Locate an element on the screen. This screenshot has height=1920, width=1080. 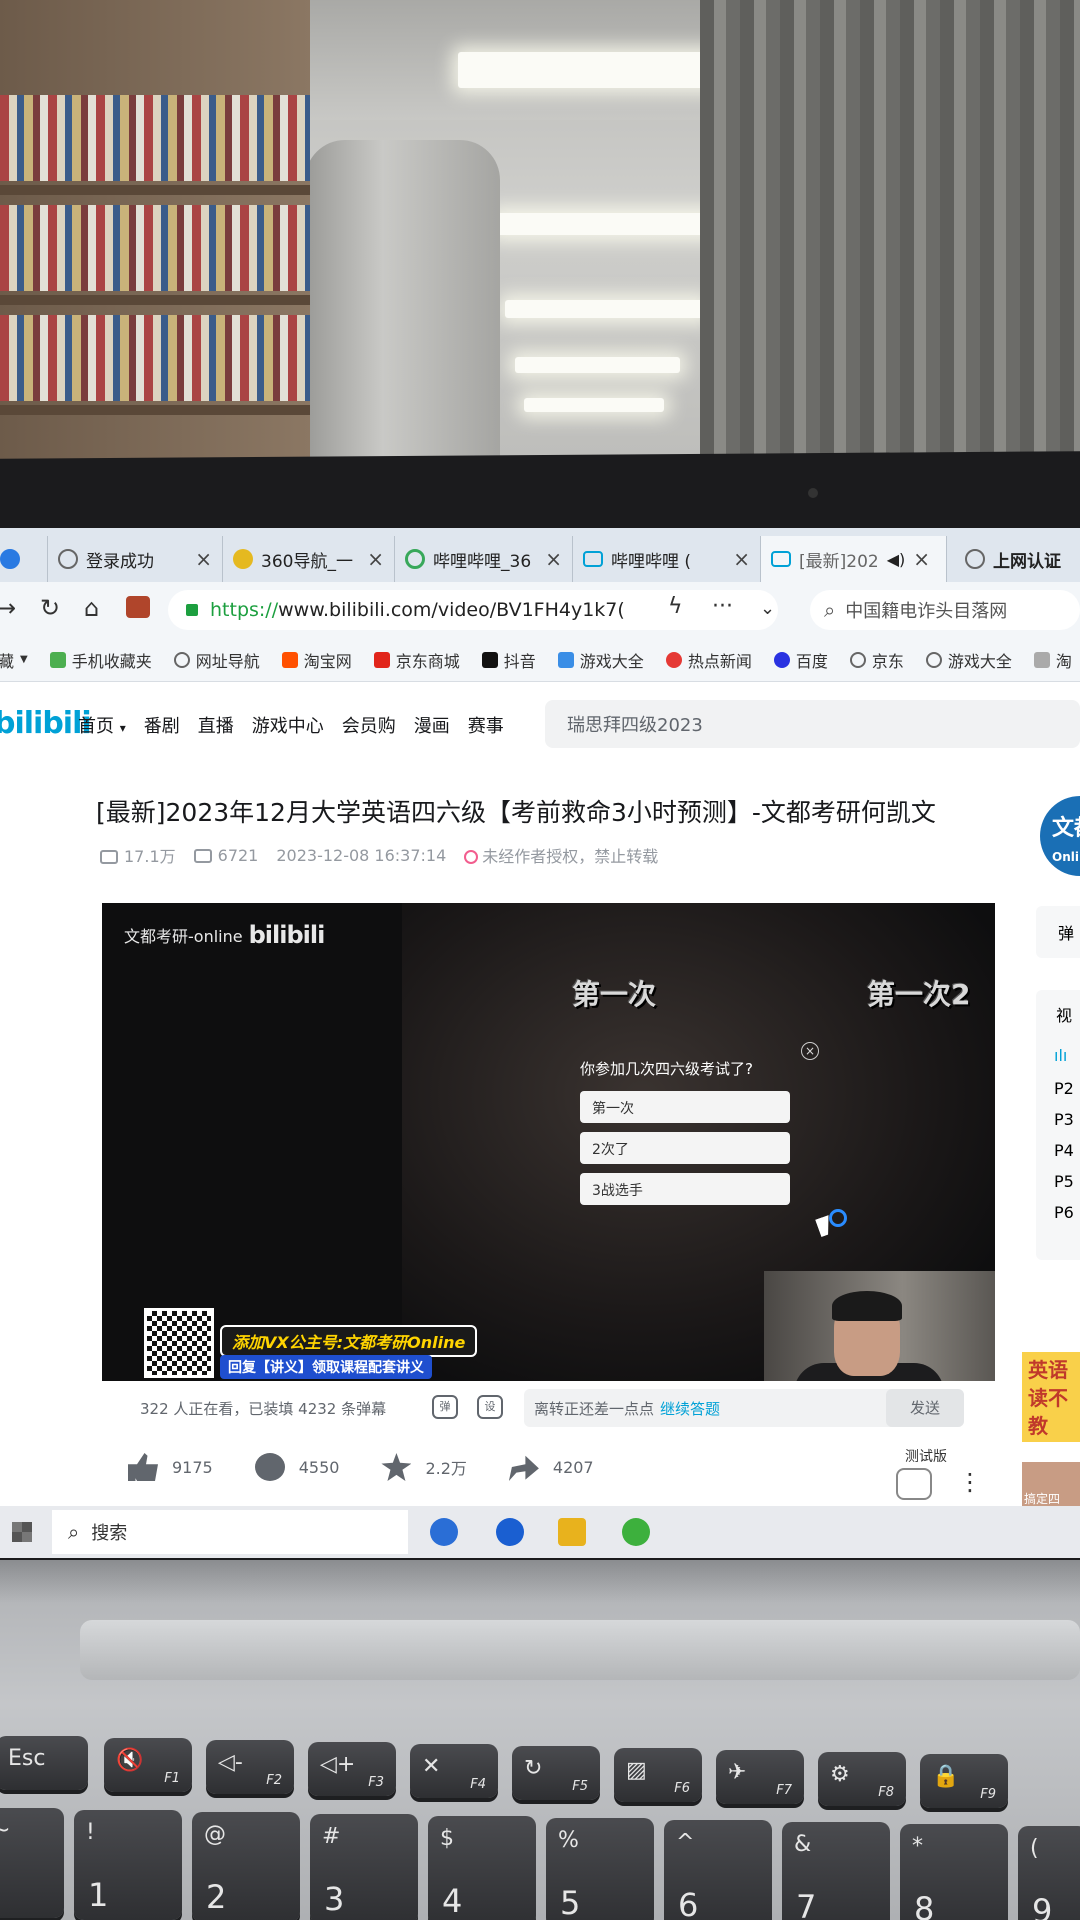
key-f9: 🔒 F9 is located at coordinates (964, 1781).